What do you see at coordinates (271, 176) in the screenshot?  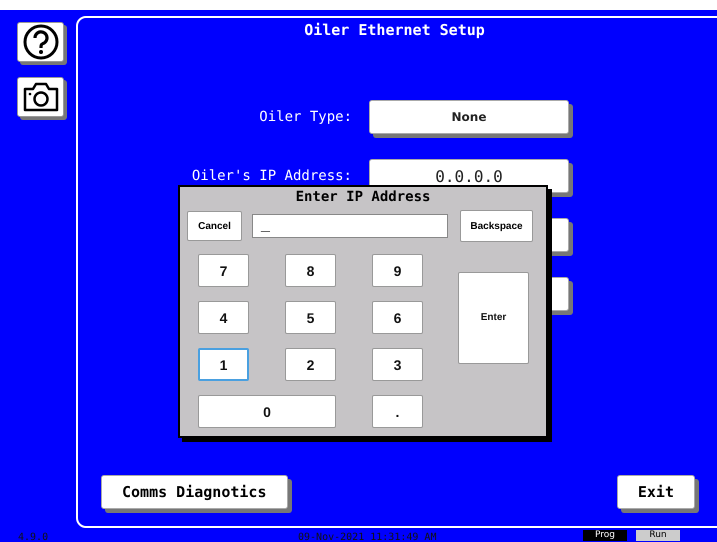 I see `field-label: Oiler's IP Address:` at bounding box center [271, 176].